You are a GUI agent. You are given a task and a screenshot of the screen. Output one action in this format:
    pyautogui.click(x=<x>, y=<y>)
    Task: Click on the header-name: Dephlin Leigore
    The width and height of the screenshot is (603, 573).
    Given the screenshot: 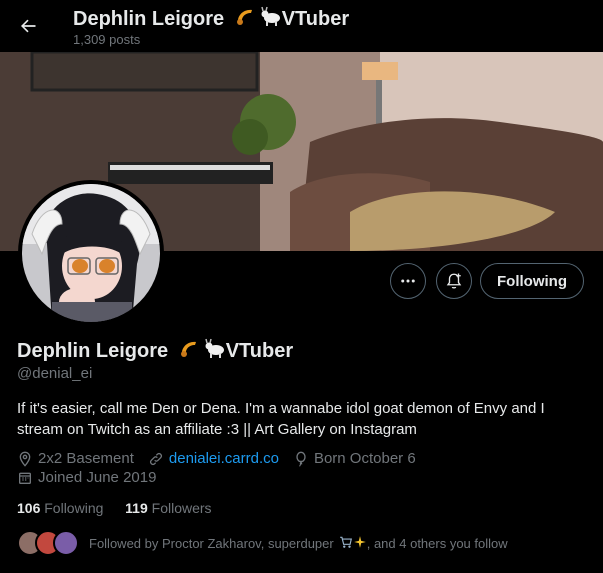 What is the action you would take?
    pyautogui.click(x=149, y=19)
    